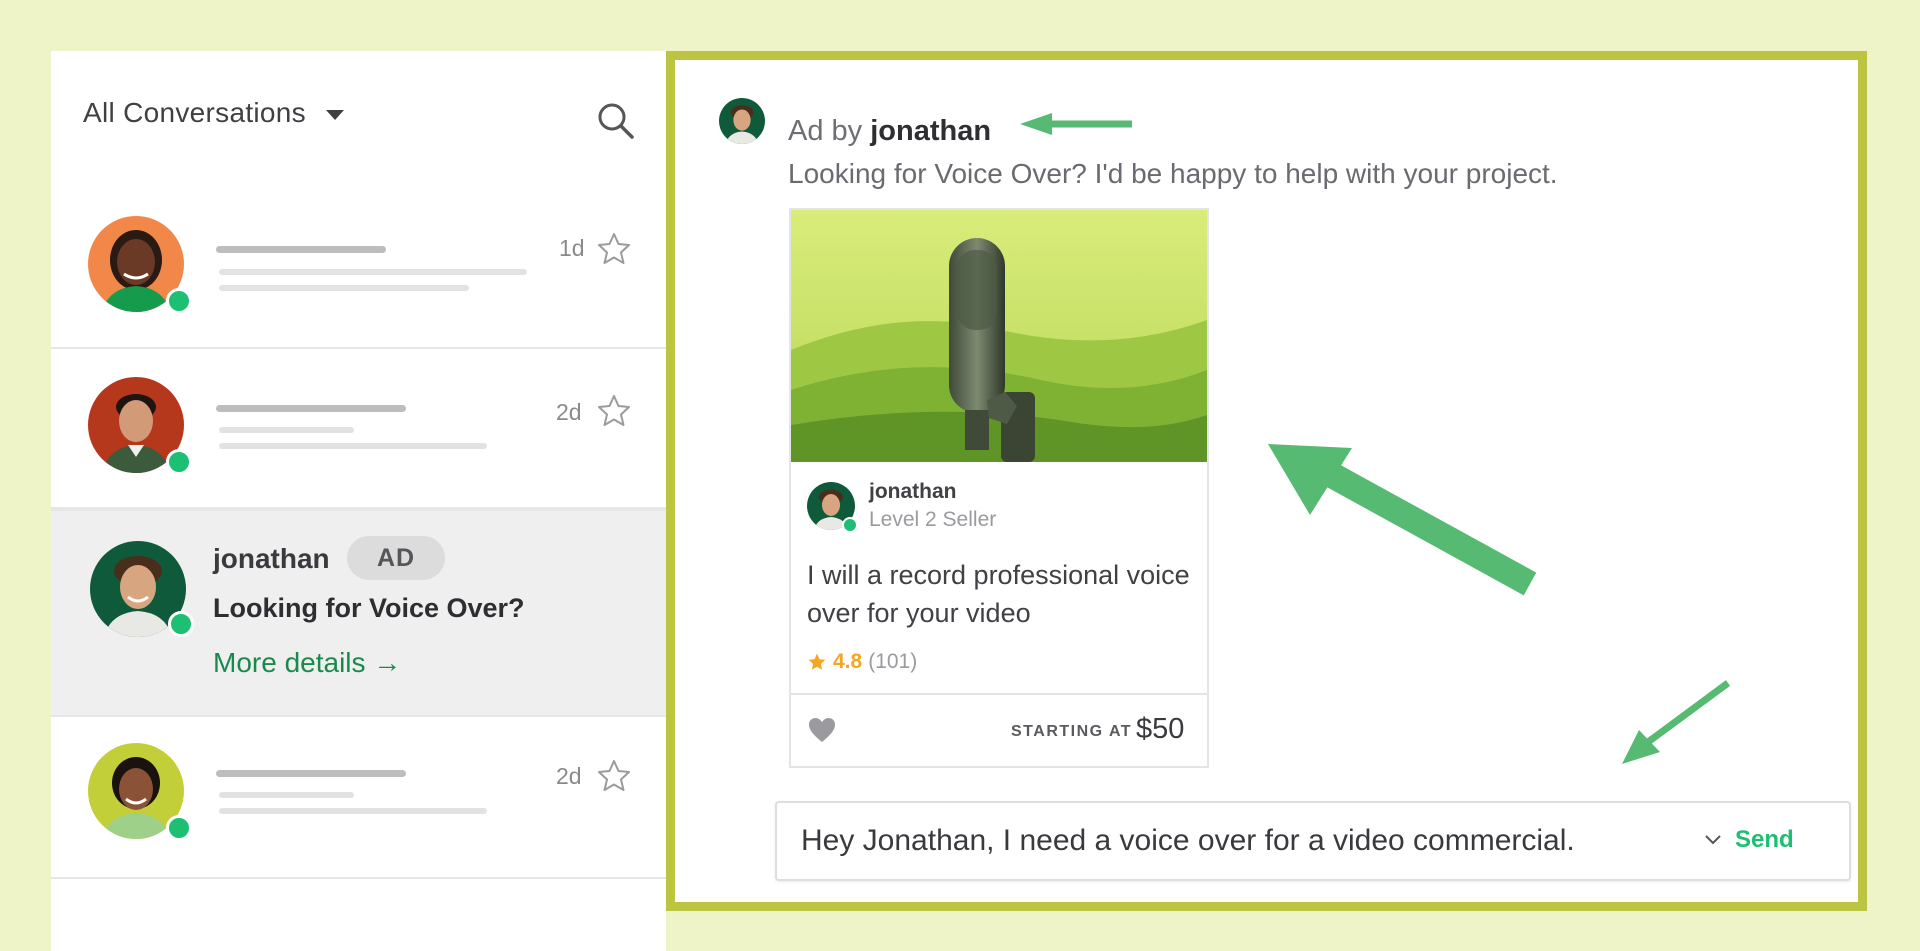  What do you see at coordinates (358, 116) in the screenshot?
I see `conversation-list-header: All Conversations` at bounding box center [358, 116].